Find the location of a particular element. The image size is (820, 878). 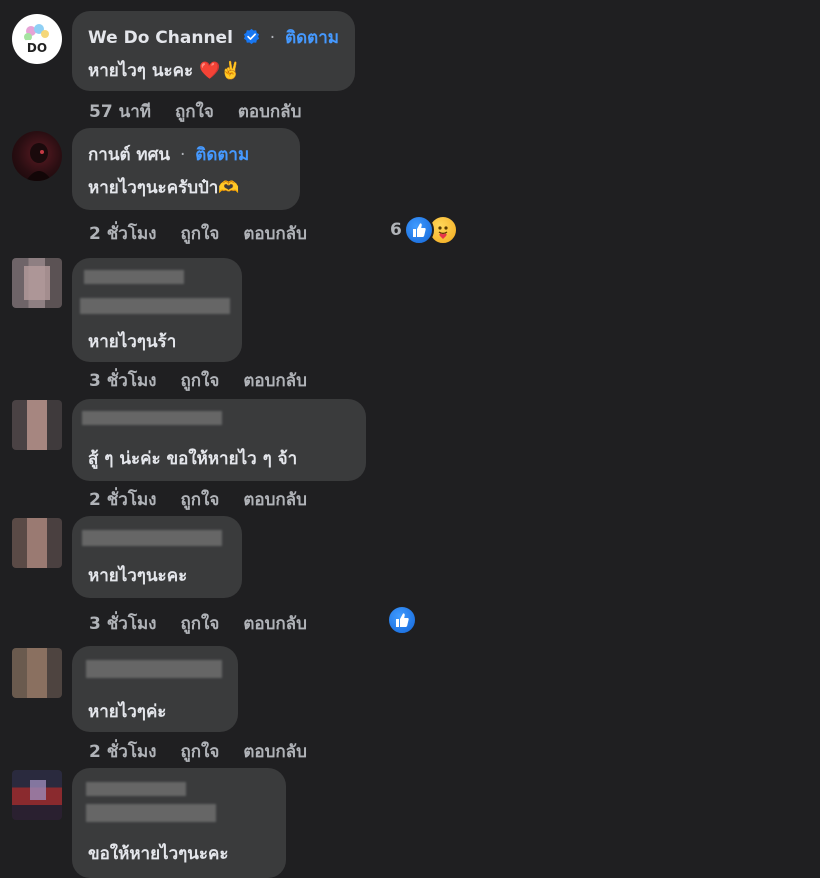

svg-text: DO is located at coordinates (37, 48).